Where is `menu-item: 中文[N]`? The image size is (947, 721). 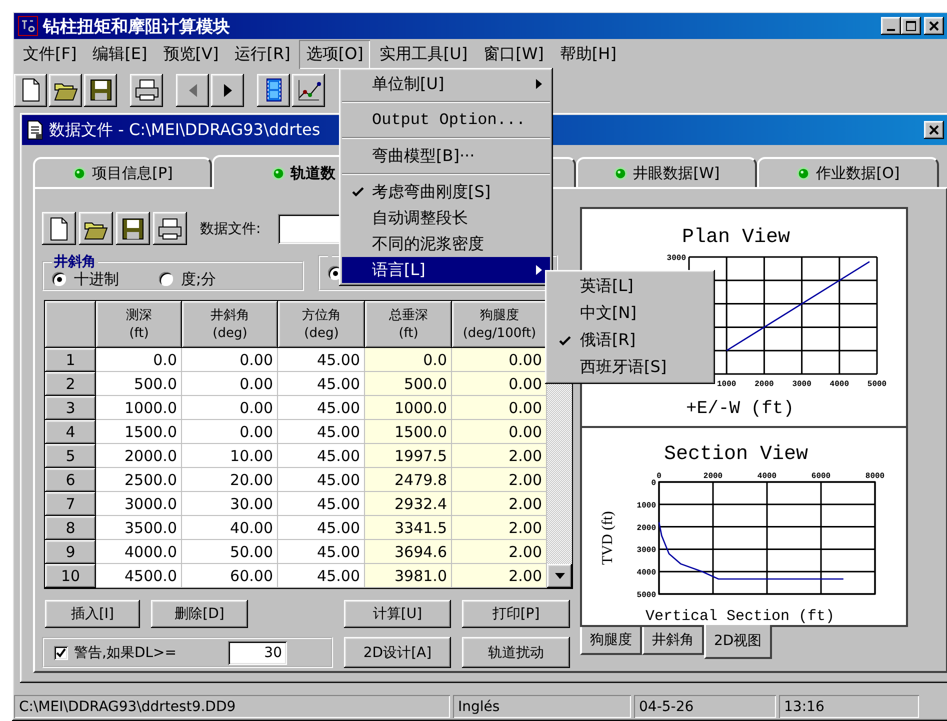 menu-item: 中文[N] is located at coordinates (630, 313).